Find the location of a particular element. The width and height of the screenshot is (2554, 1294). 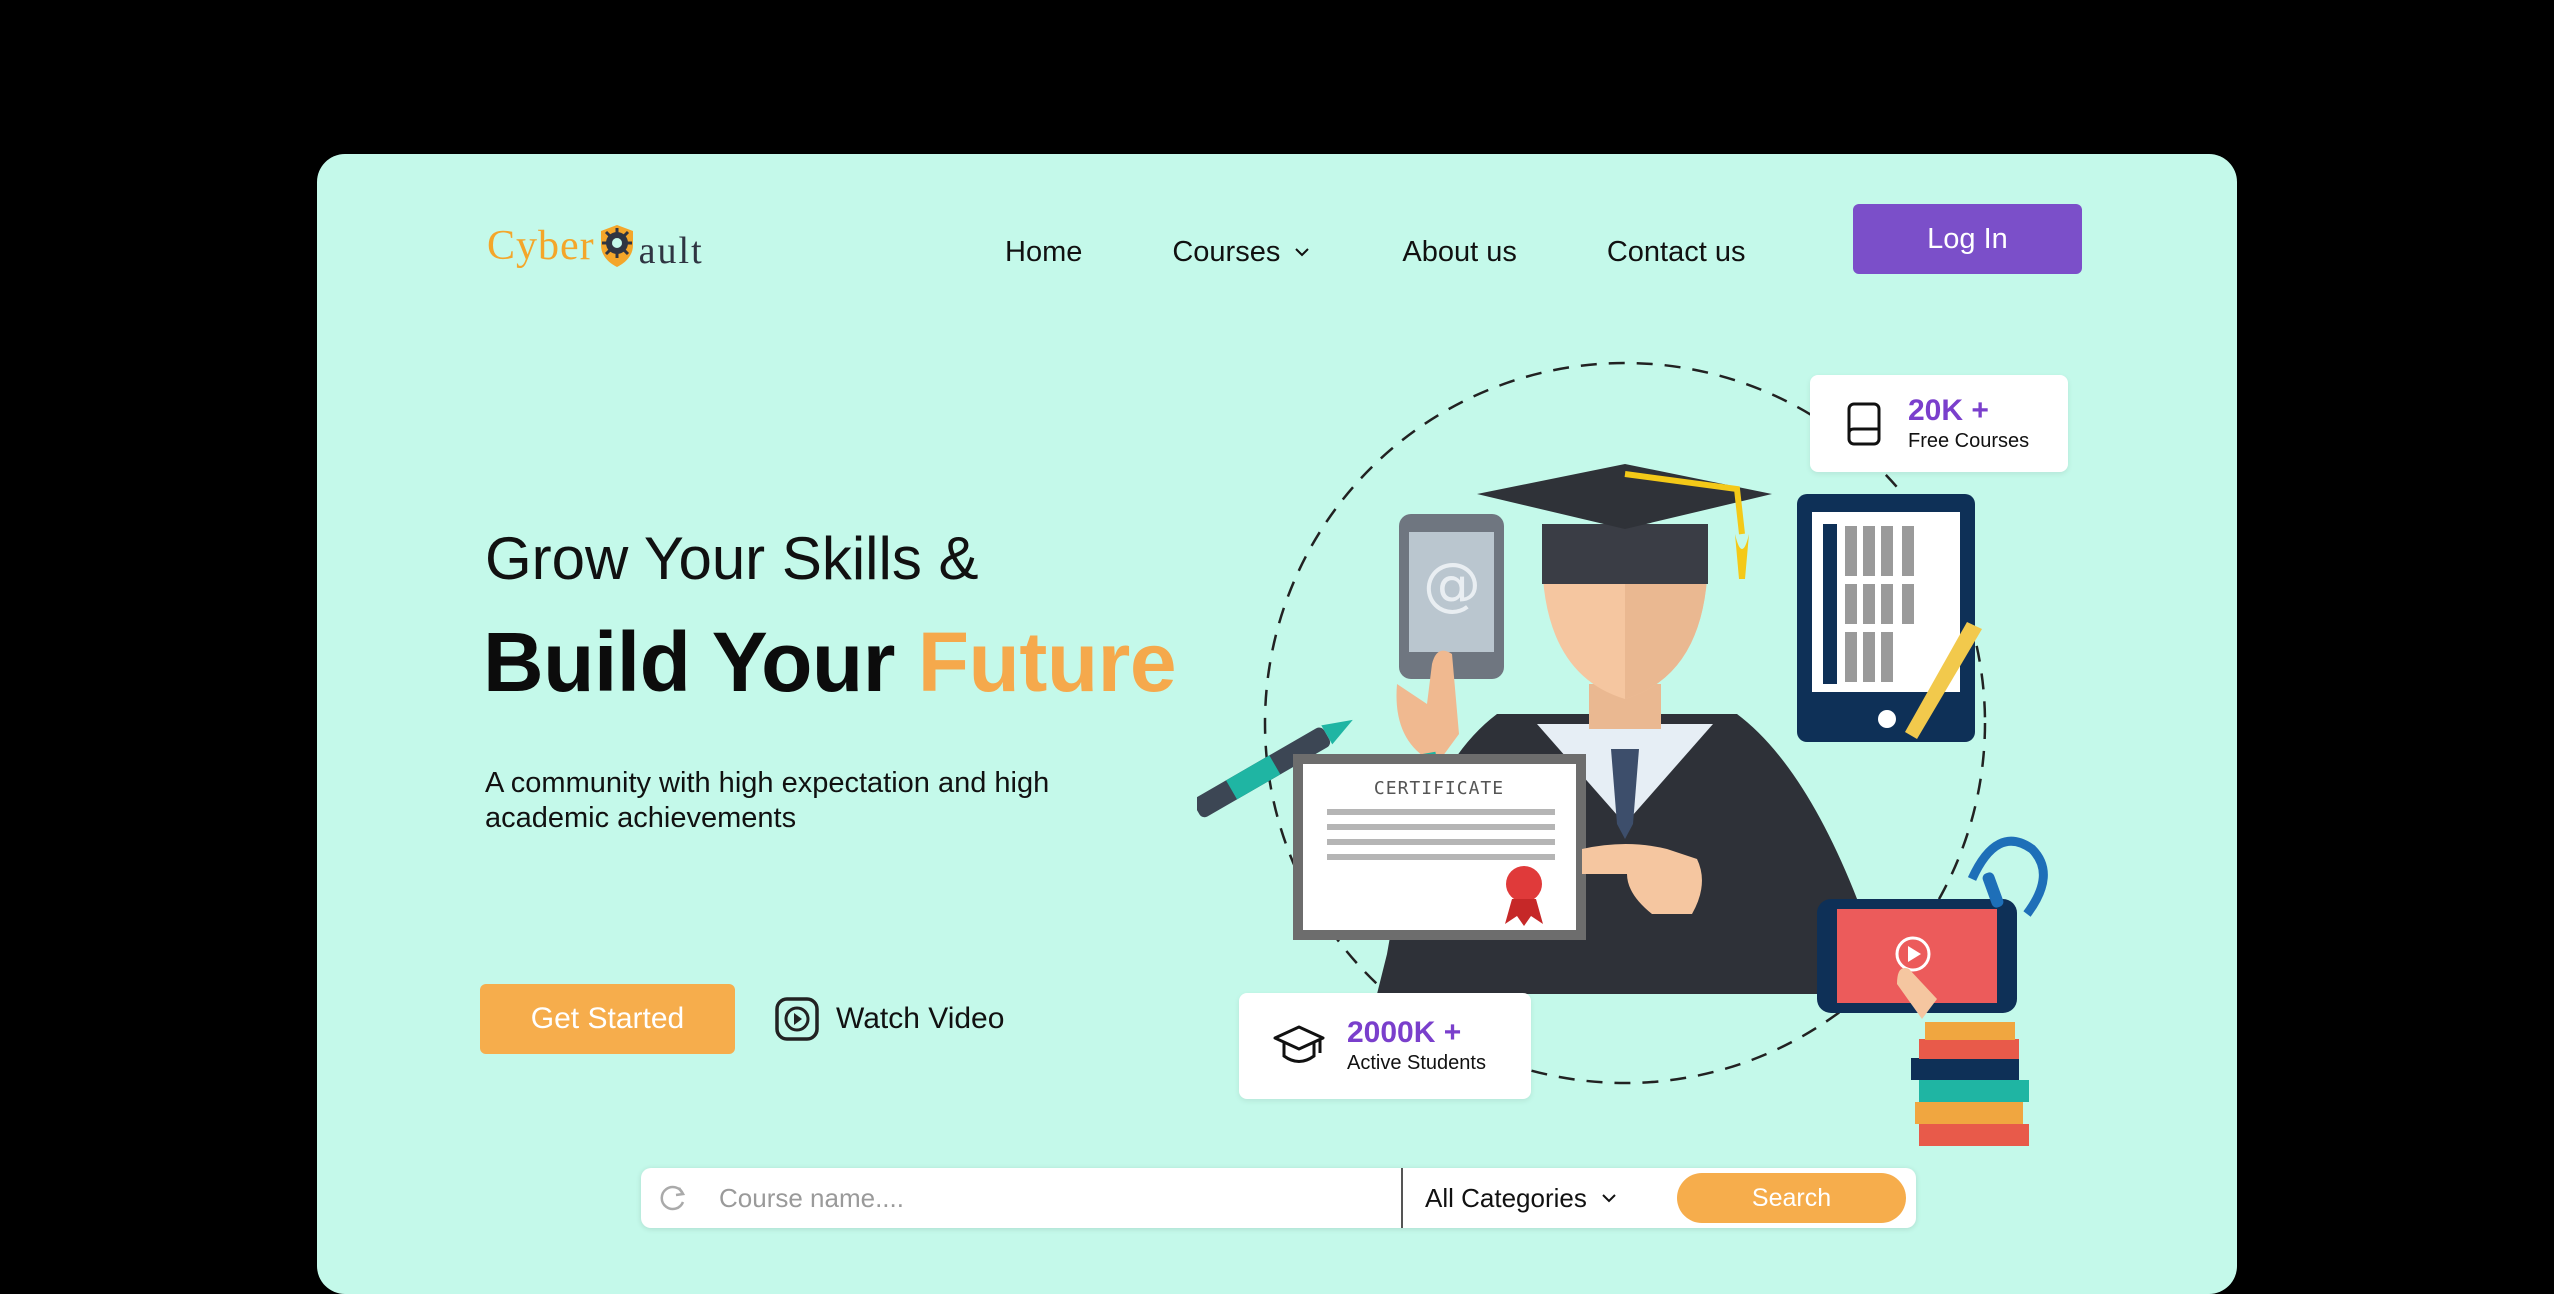

video-player-icon is located at coordinates (1932, 927).